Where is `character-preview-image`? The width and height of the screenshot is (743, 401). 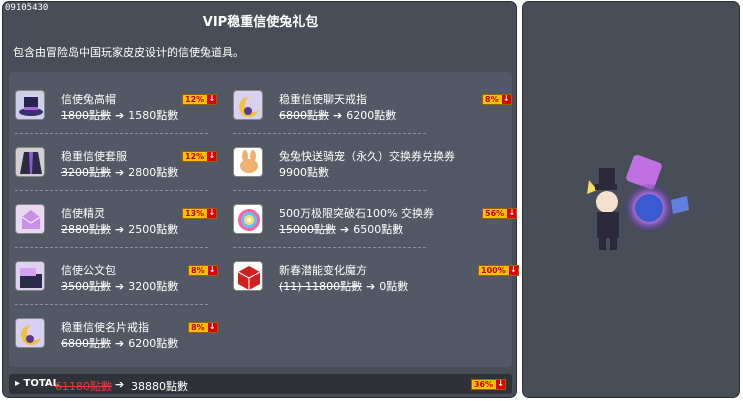
character-preview-image is located at coordinates (638, 202).